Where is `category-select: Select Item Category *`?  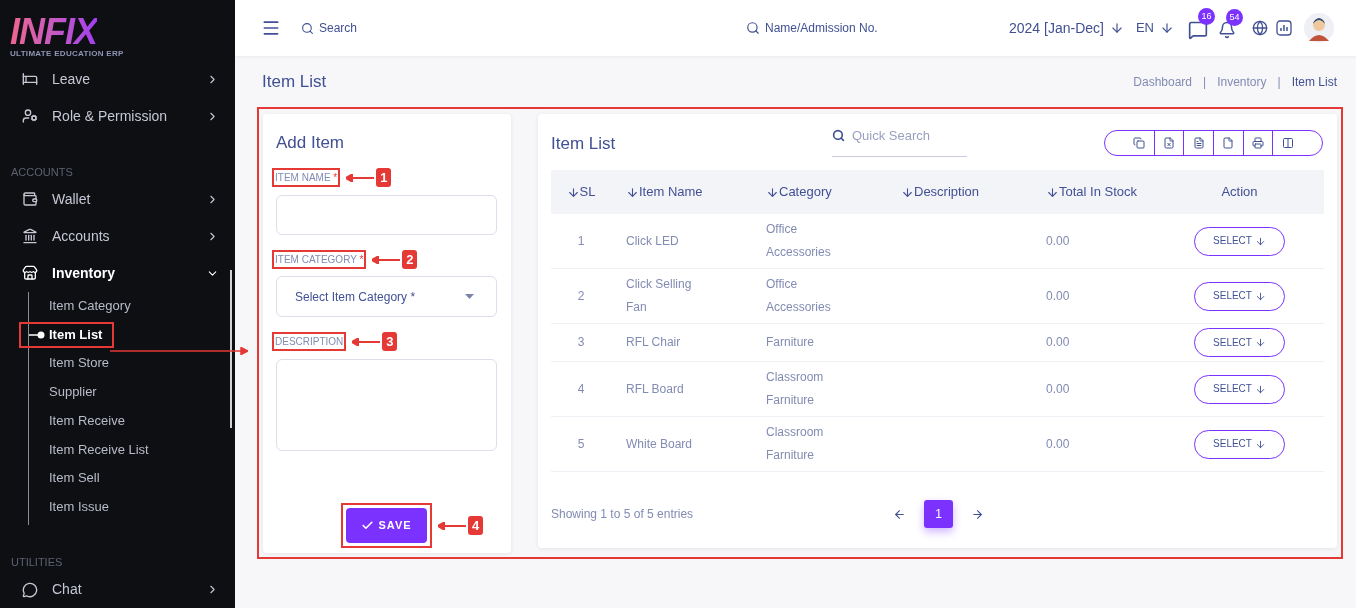
category-select: Select Item Category * is located at coordinates (386, 296).